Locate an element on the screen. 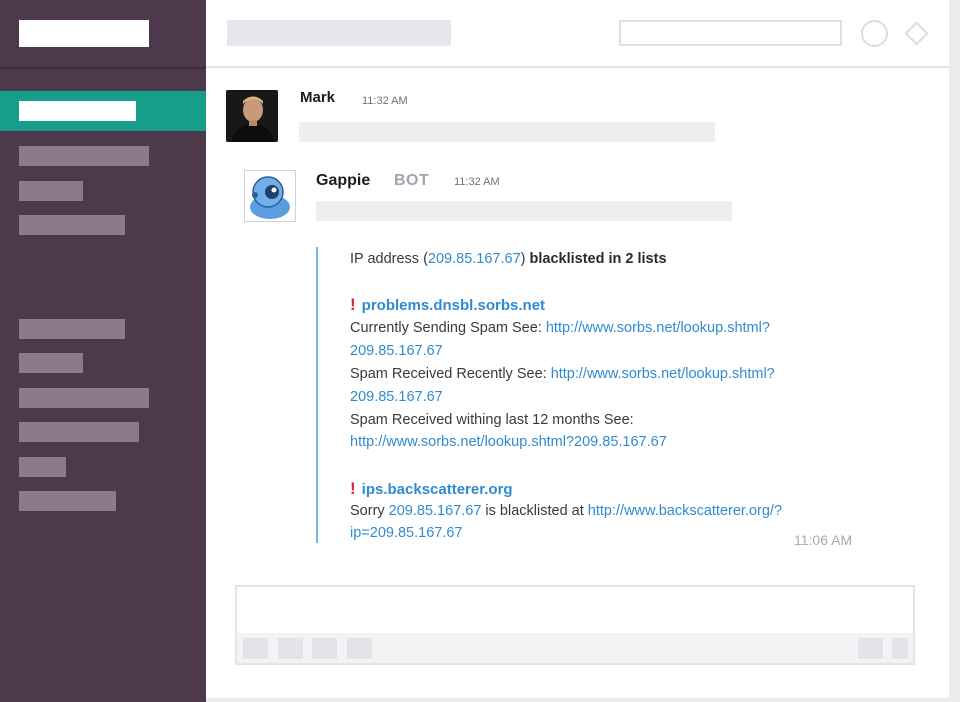  list-heading: ! problems.dnsbl.sorbs.net is located at coordinates (447, 305).